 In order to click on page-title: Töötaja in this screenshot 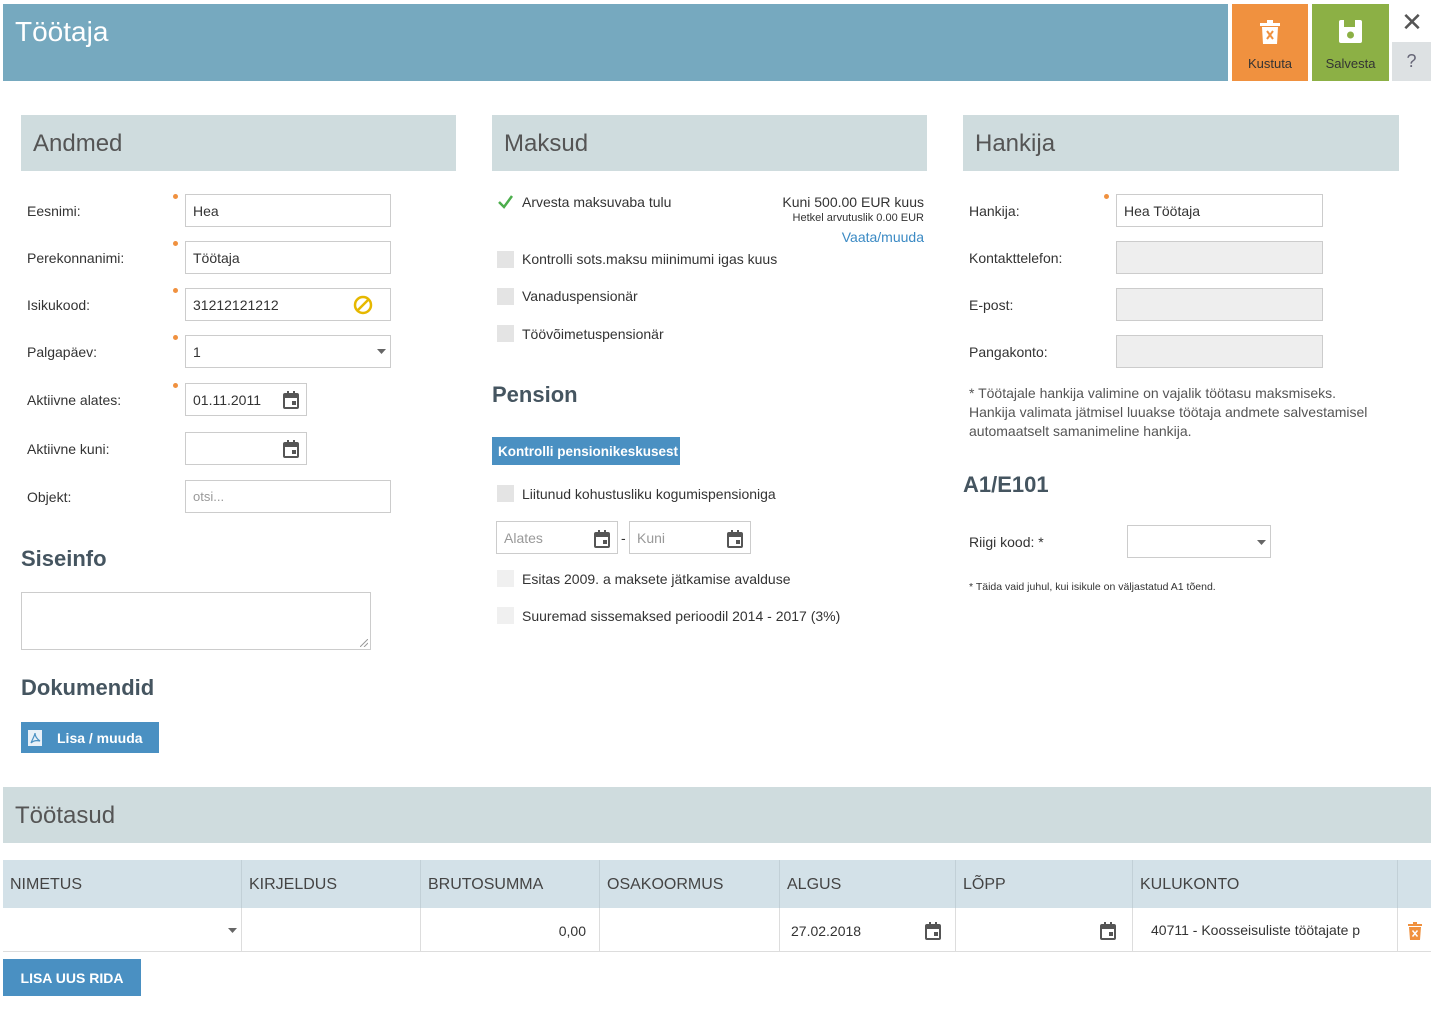, I will do `click(62, 31)`.